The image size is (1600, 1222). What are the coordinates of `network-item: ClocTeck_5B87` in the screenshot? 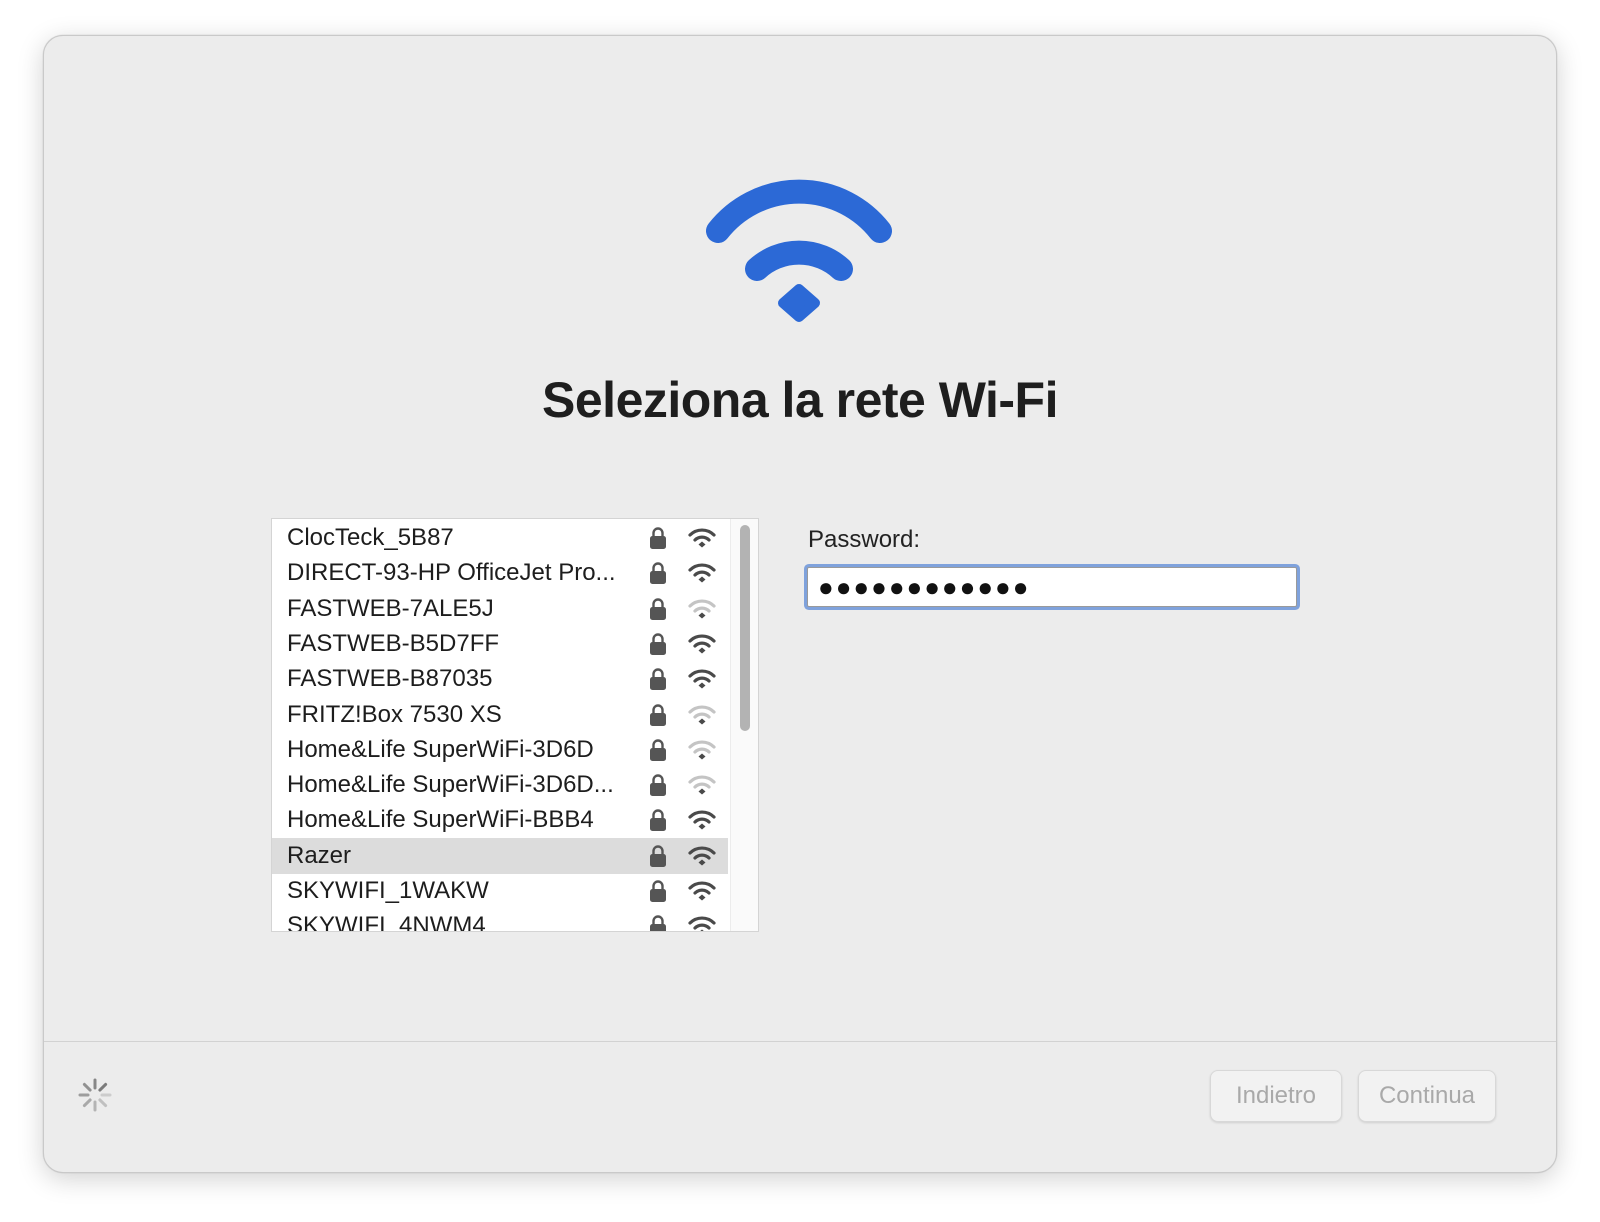 It's located at (500, 538).